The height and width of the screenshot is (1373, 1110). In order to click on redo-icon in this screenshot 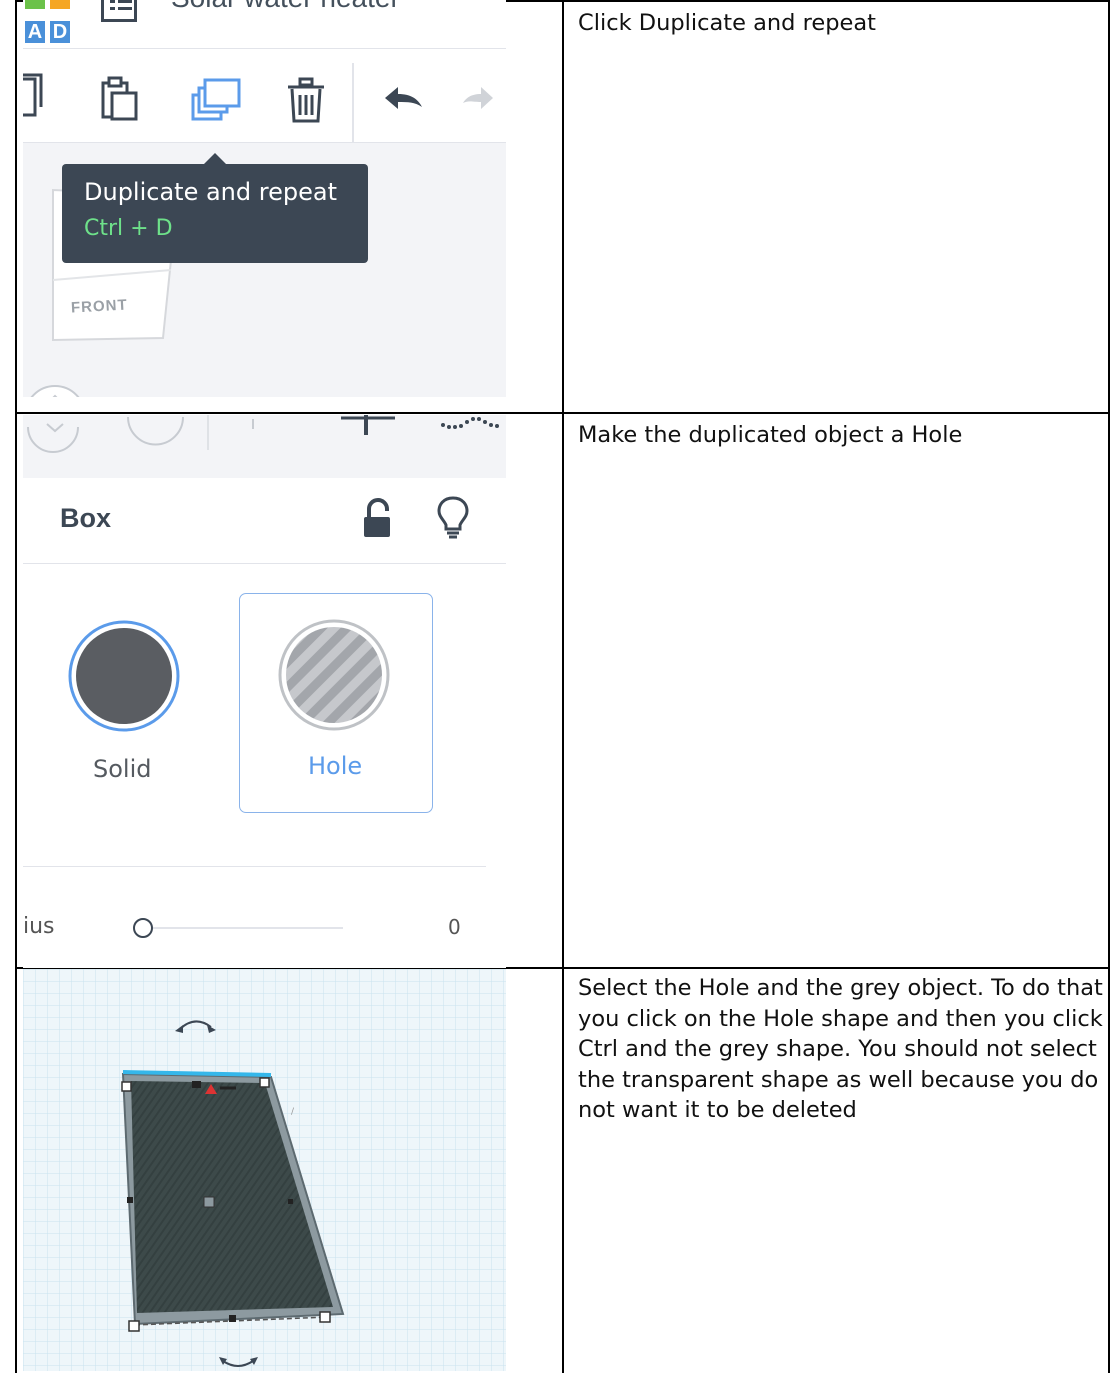, I will do `click(478, 98)`.